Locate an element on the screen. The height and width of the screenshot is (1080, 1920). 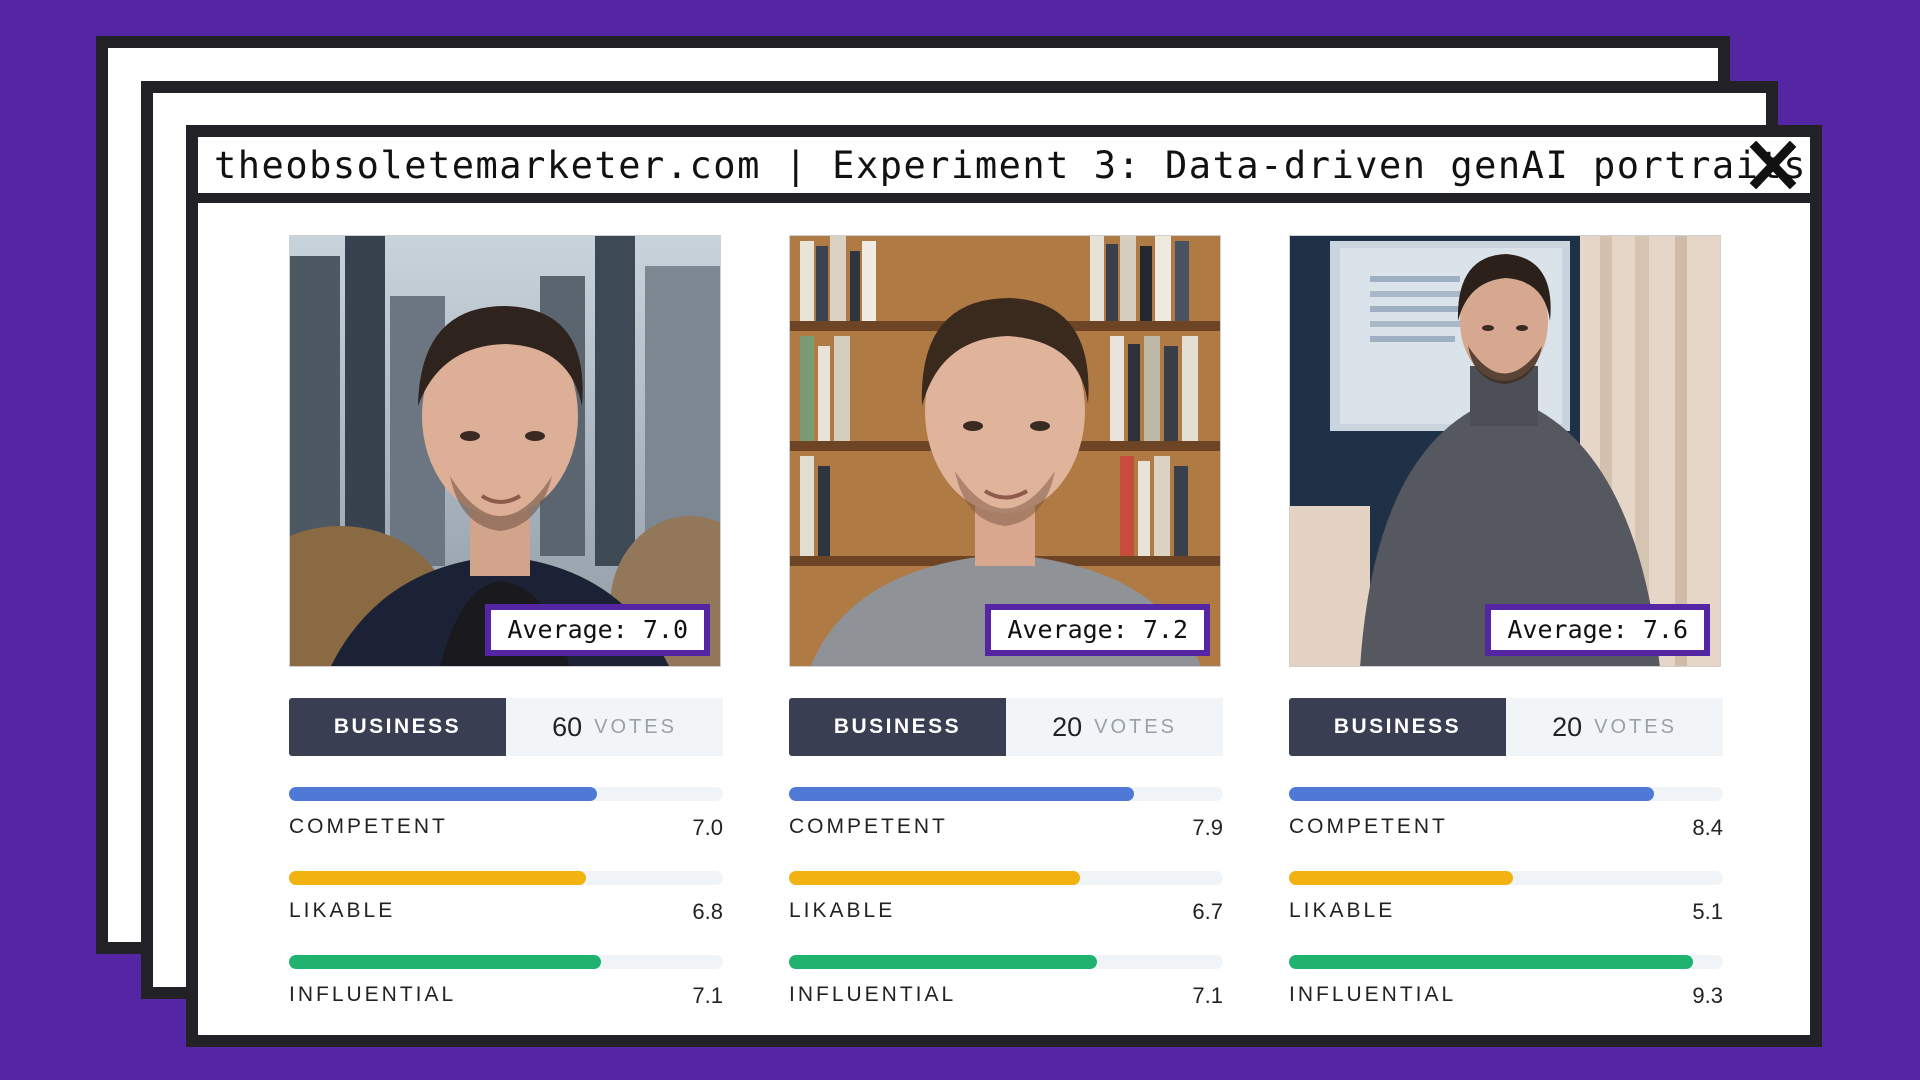
metric-value: 5.1 is located at coordinates (1707, 911).